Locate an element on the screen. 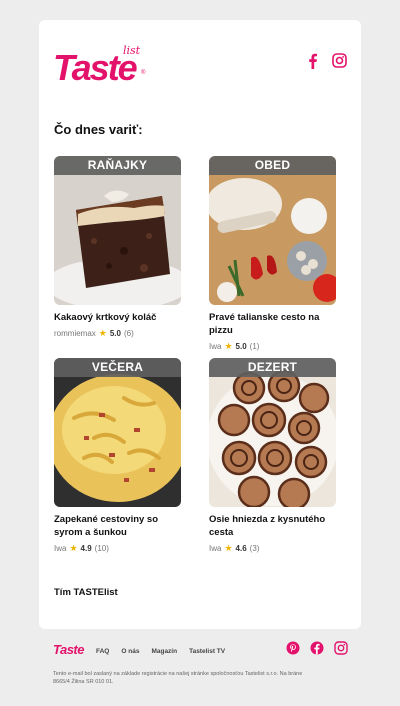 This screenshot has height=706, width=400. recipe-image: RAŇAJKY is located at coordinates (117, 230).